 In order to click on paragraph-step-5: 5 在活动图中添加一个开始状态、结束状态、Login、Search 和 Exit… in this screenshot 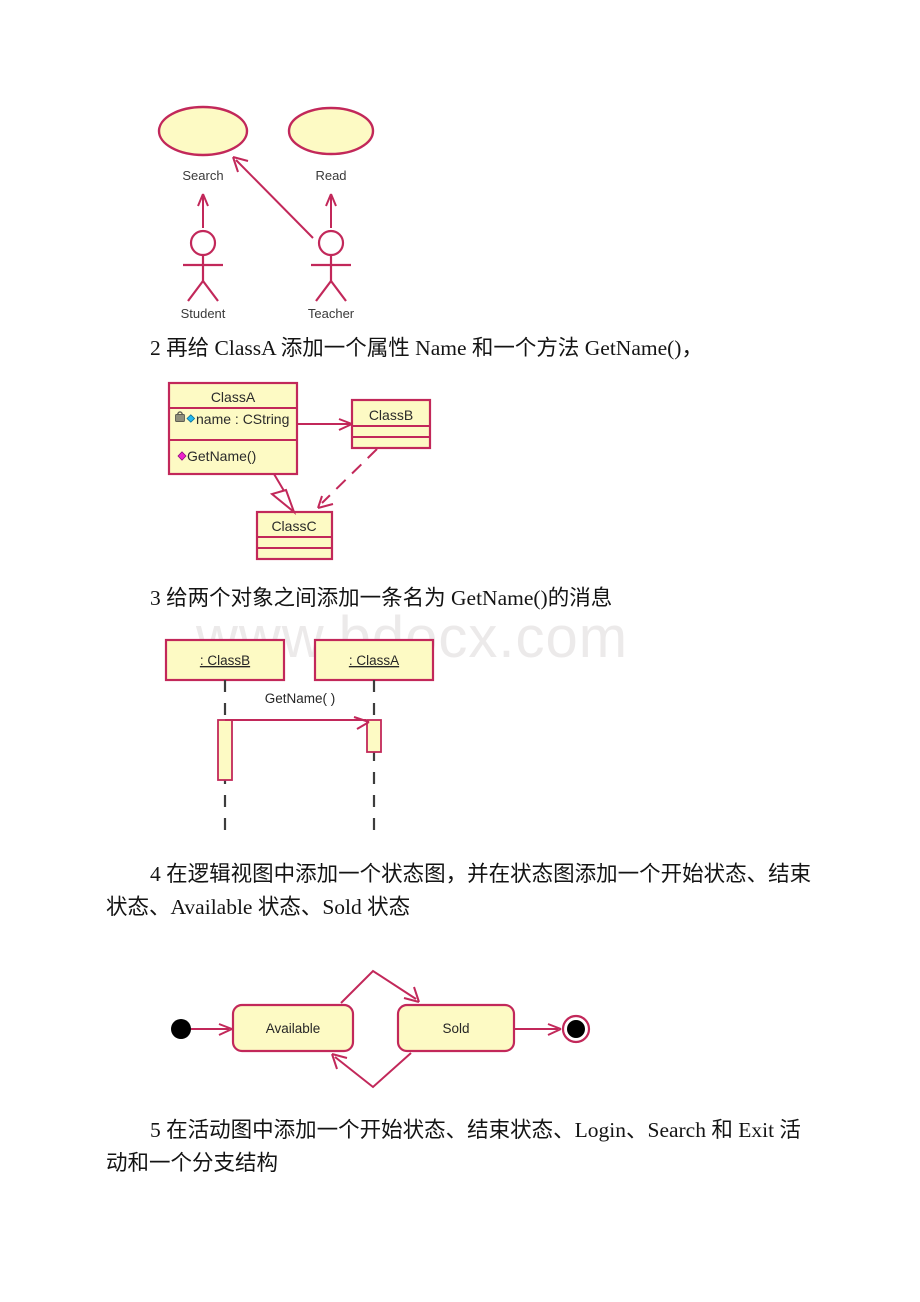, I will do `click(453, 1146)`.